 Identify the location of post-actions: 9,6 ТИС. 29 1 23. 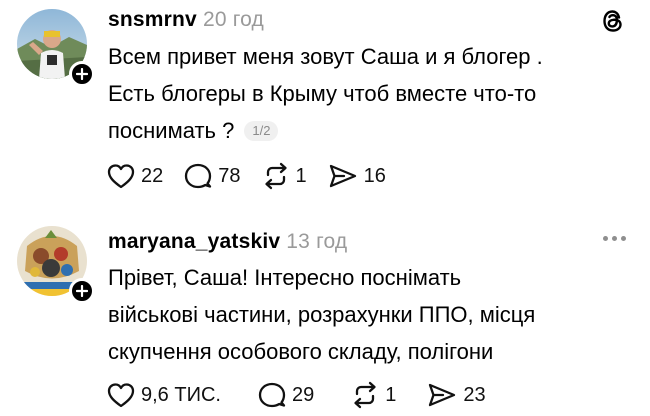
(306, 395).